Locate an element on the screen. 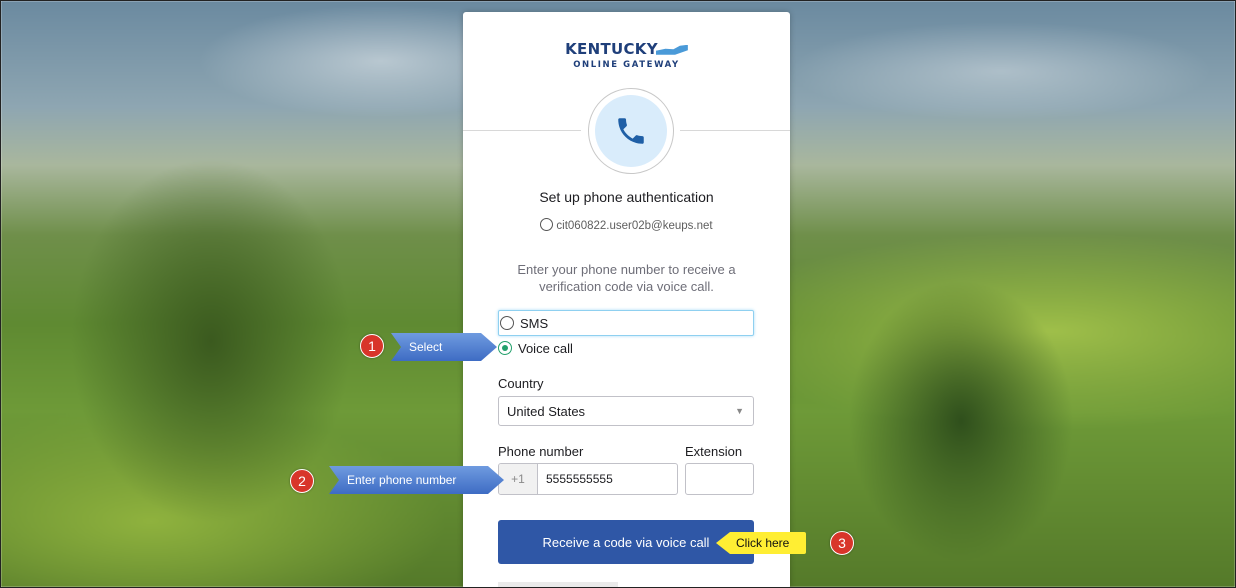  user-identifier: cit060822.user02b@keups.net is located at coordinates (626, 225).